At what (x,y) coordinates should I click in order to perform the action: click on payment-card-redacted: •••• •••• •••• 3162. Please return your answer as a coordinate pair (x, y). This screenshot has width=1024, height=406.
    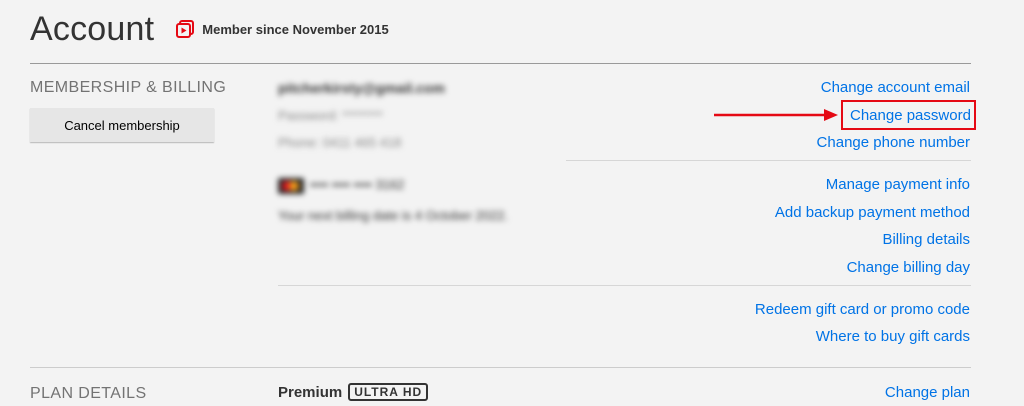
    Looking at the image, I should click on (341, 185).